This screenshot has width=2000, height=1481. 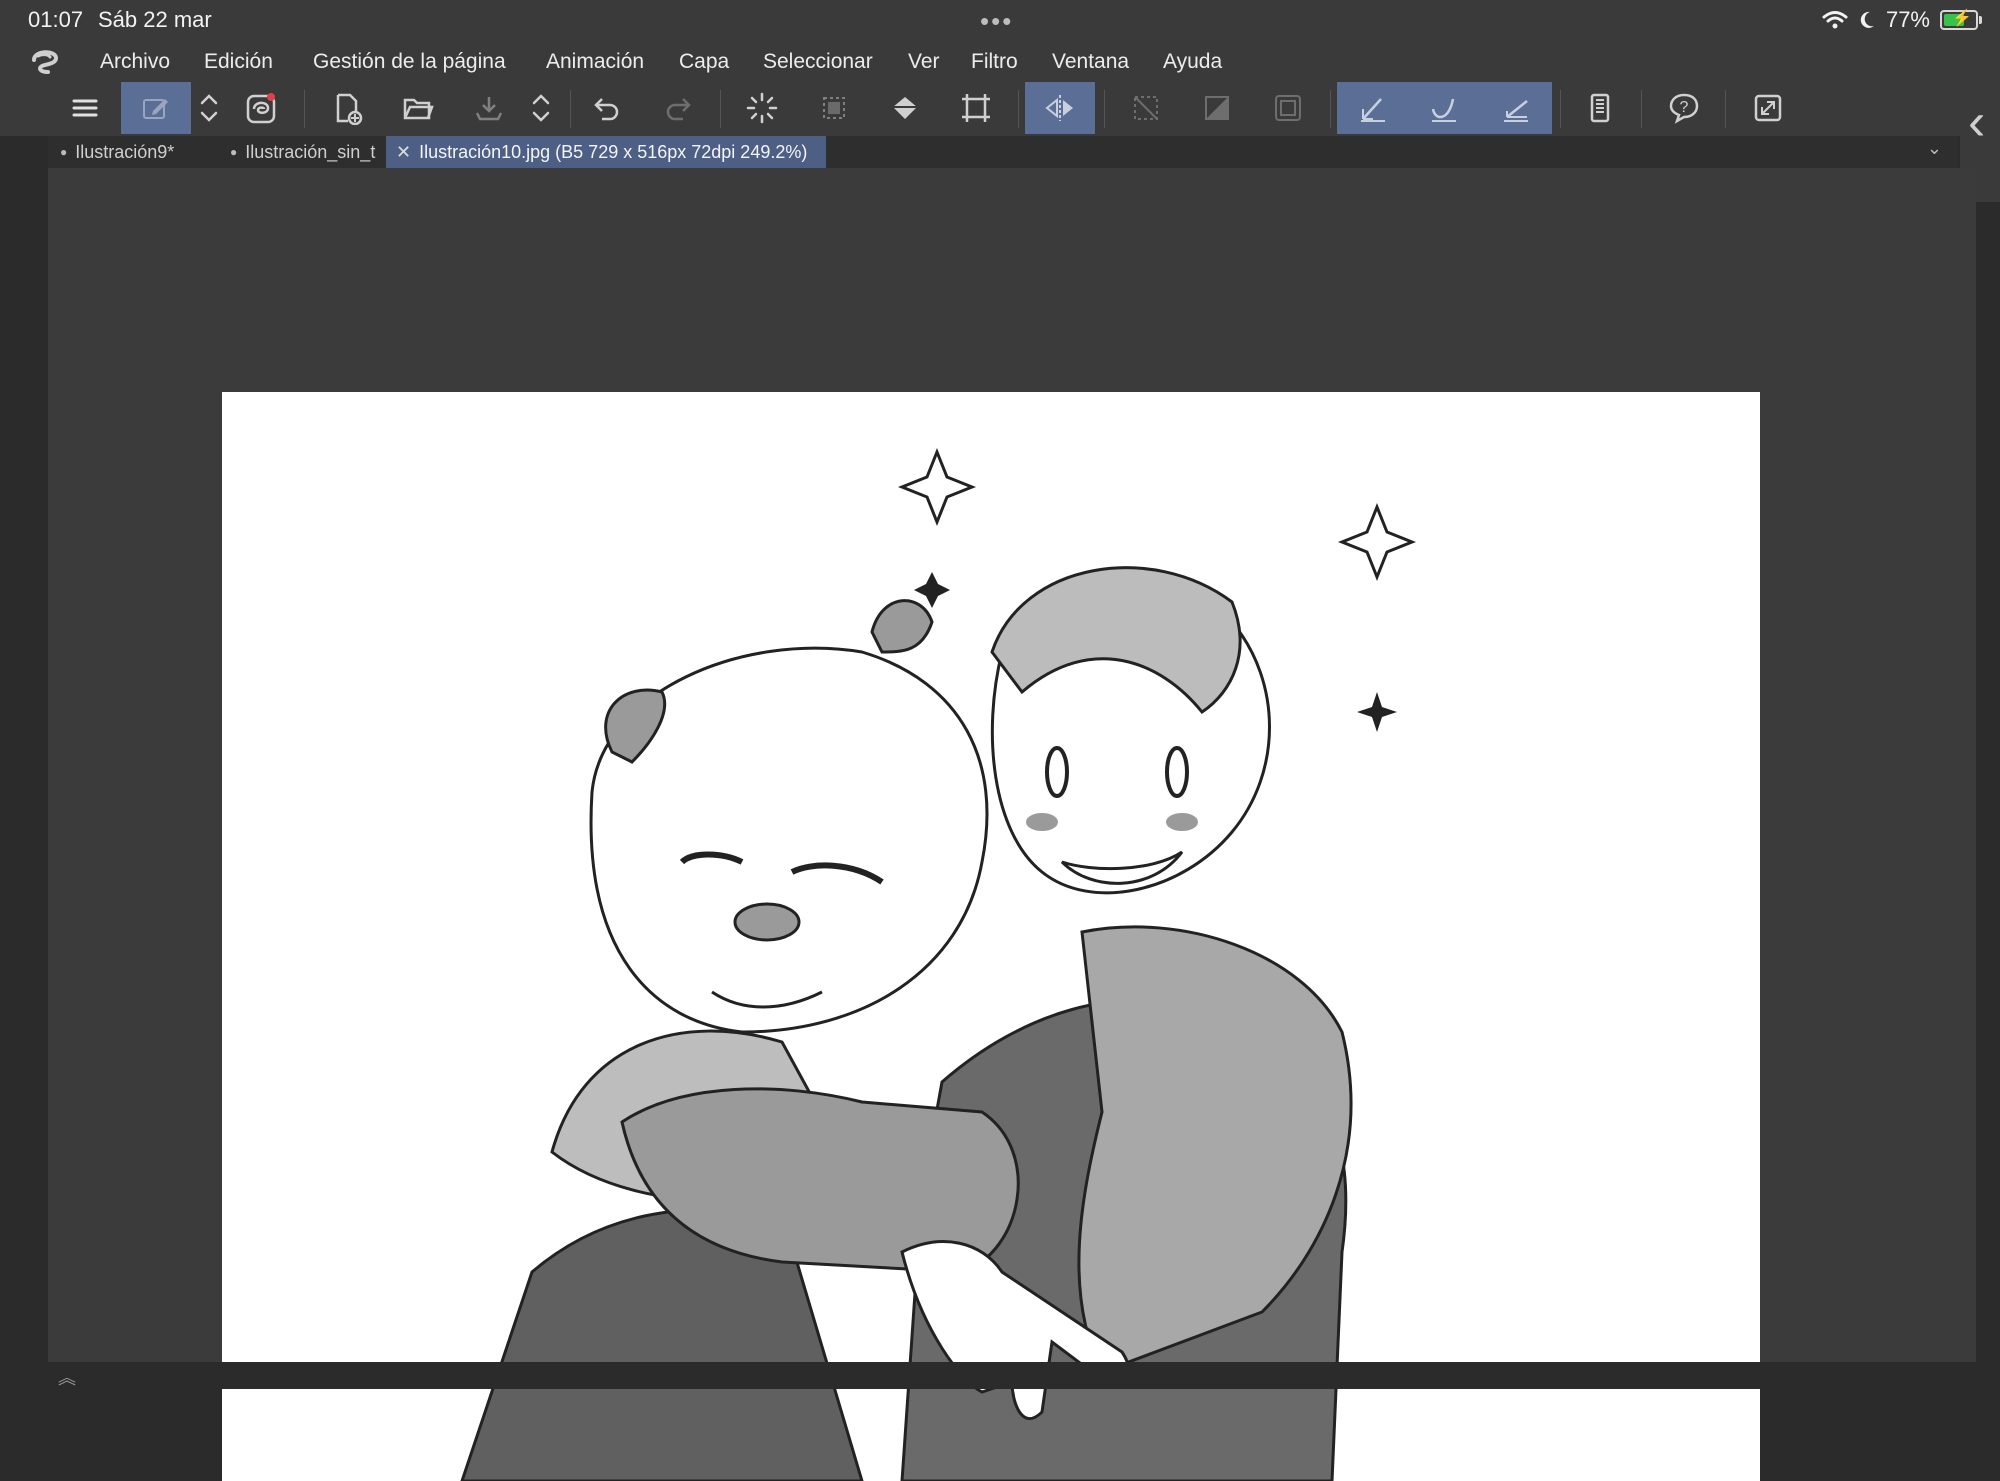 What do you see at coordinates (56, 19) in the screenshot?
I see `status-time: 01:07` at bounding box center [56, 19].